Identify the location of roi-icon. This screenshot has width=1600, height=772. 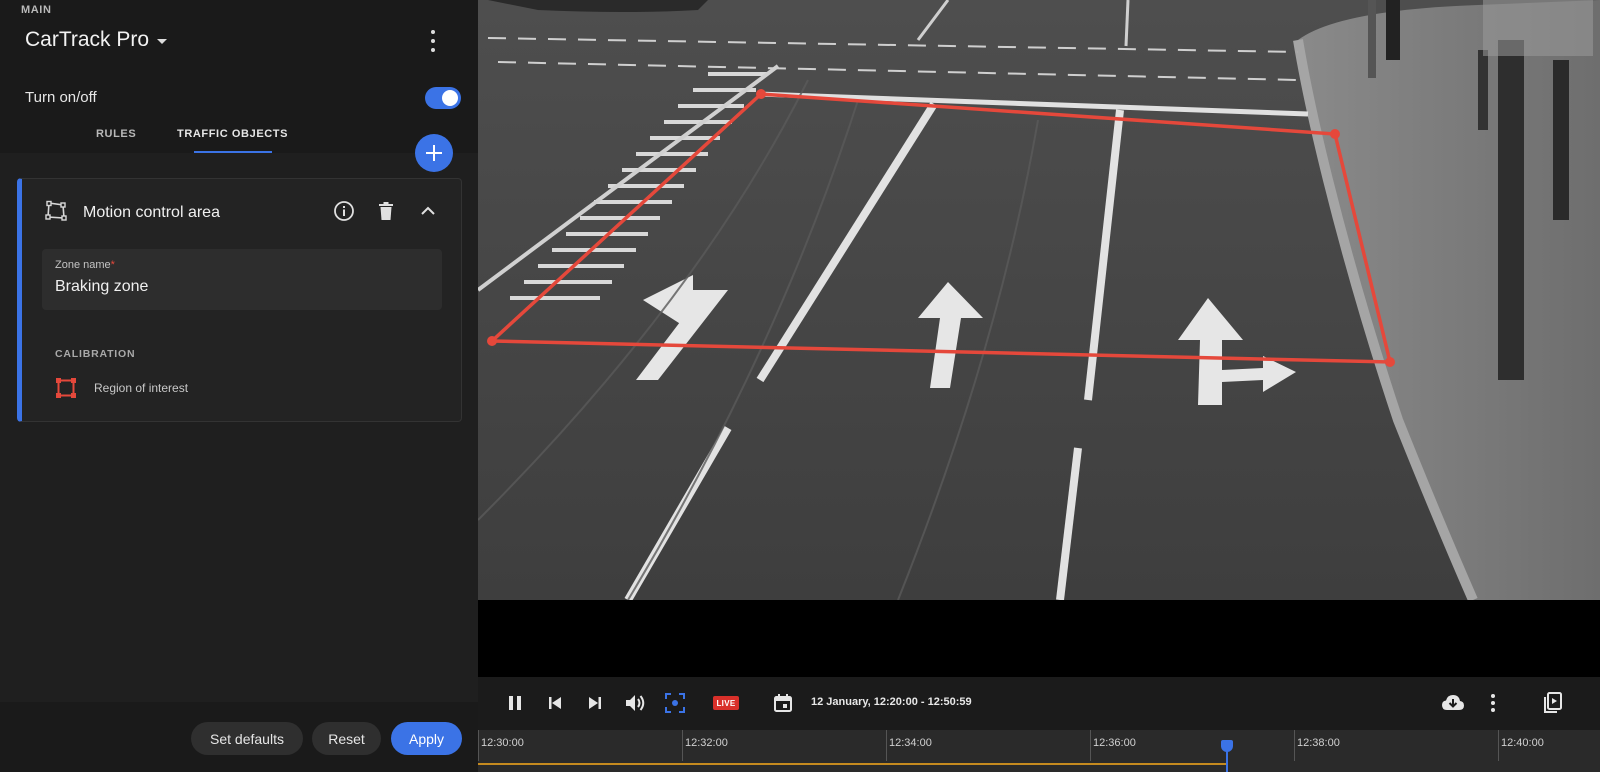
(66, 388).